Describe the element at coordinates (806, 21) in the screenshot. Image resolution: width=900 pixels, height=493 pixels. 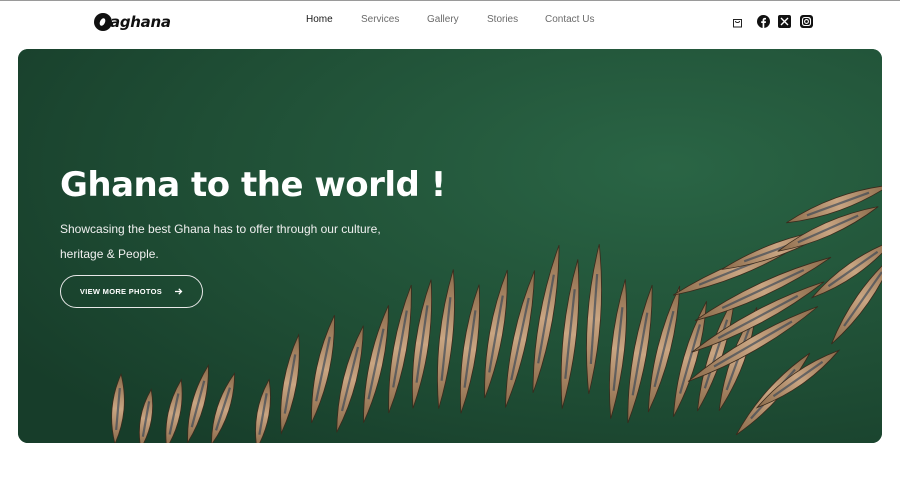
I see `instagram-icon` at that location.